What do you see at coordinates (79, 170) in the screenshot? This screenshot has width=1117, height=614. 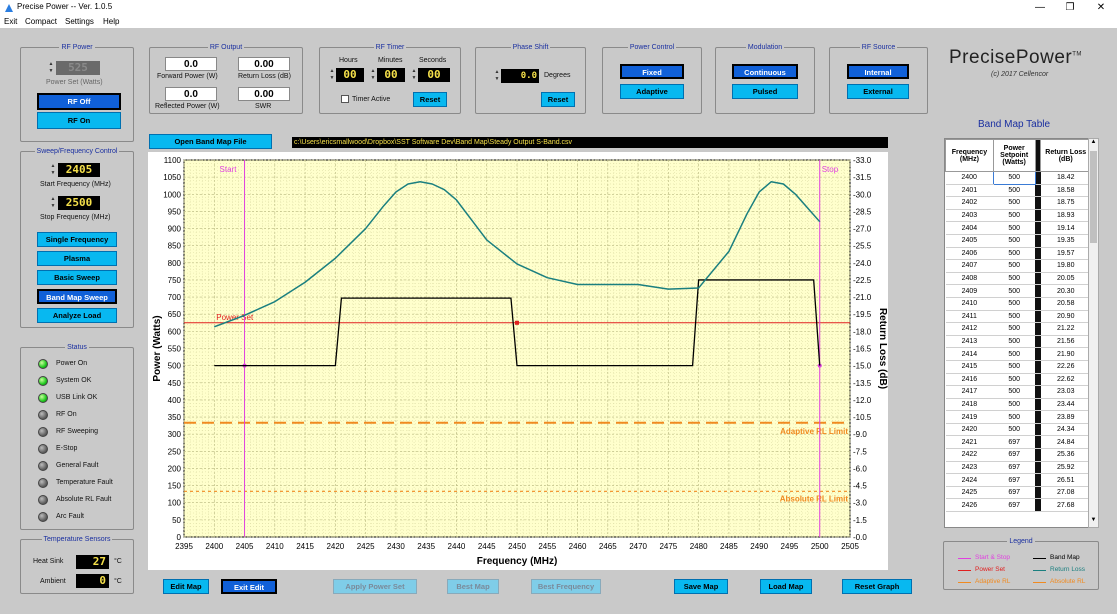 I see `start-frequency-value: 2405` at bounding box center [79, 170].